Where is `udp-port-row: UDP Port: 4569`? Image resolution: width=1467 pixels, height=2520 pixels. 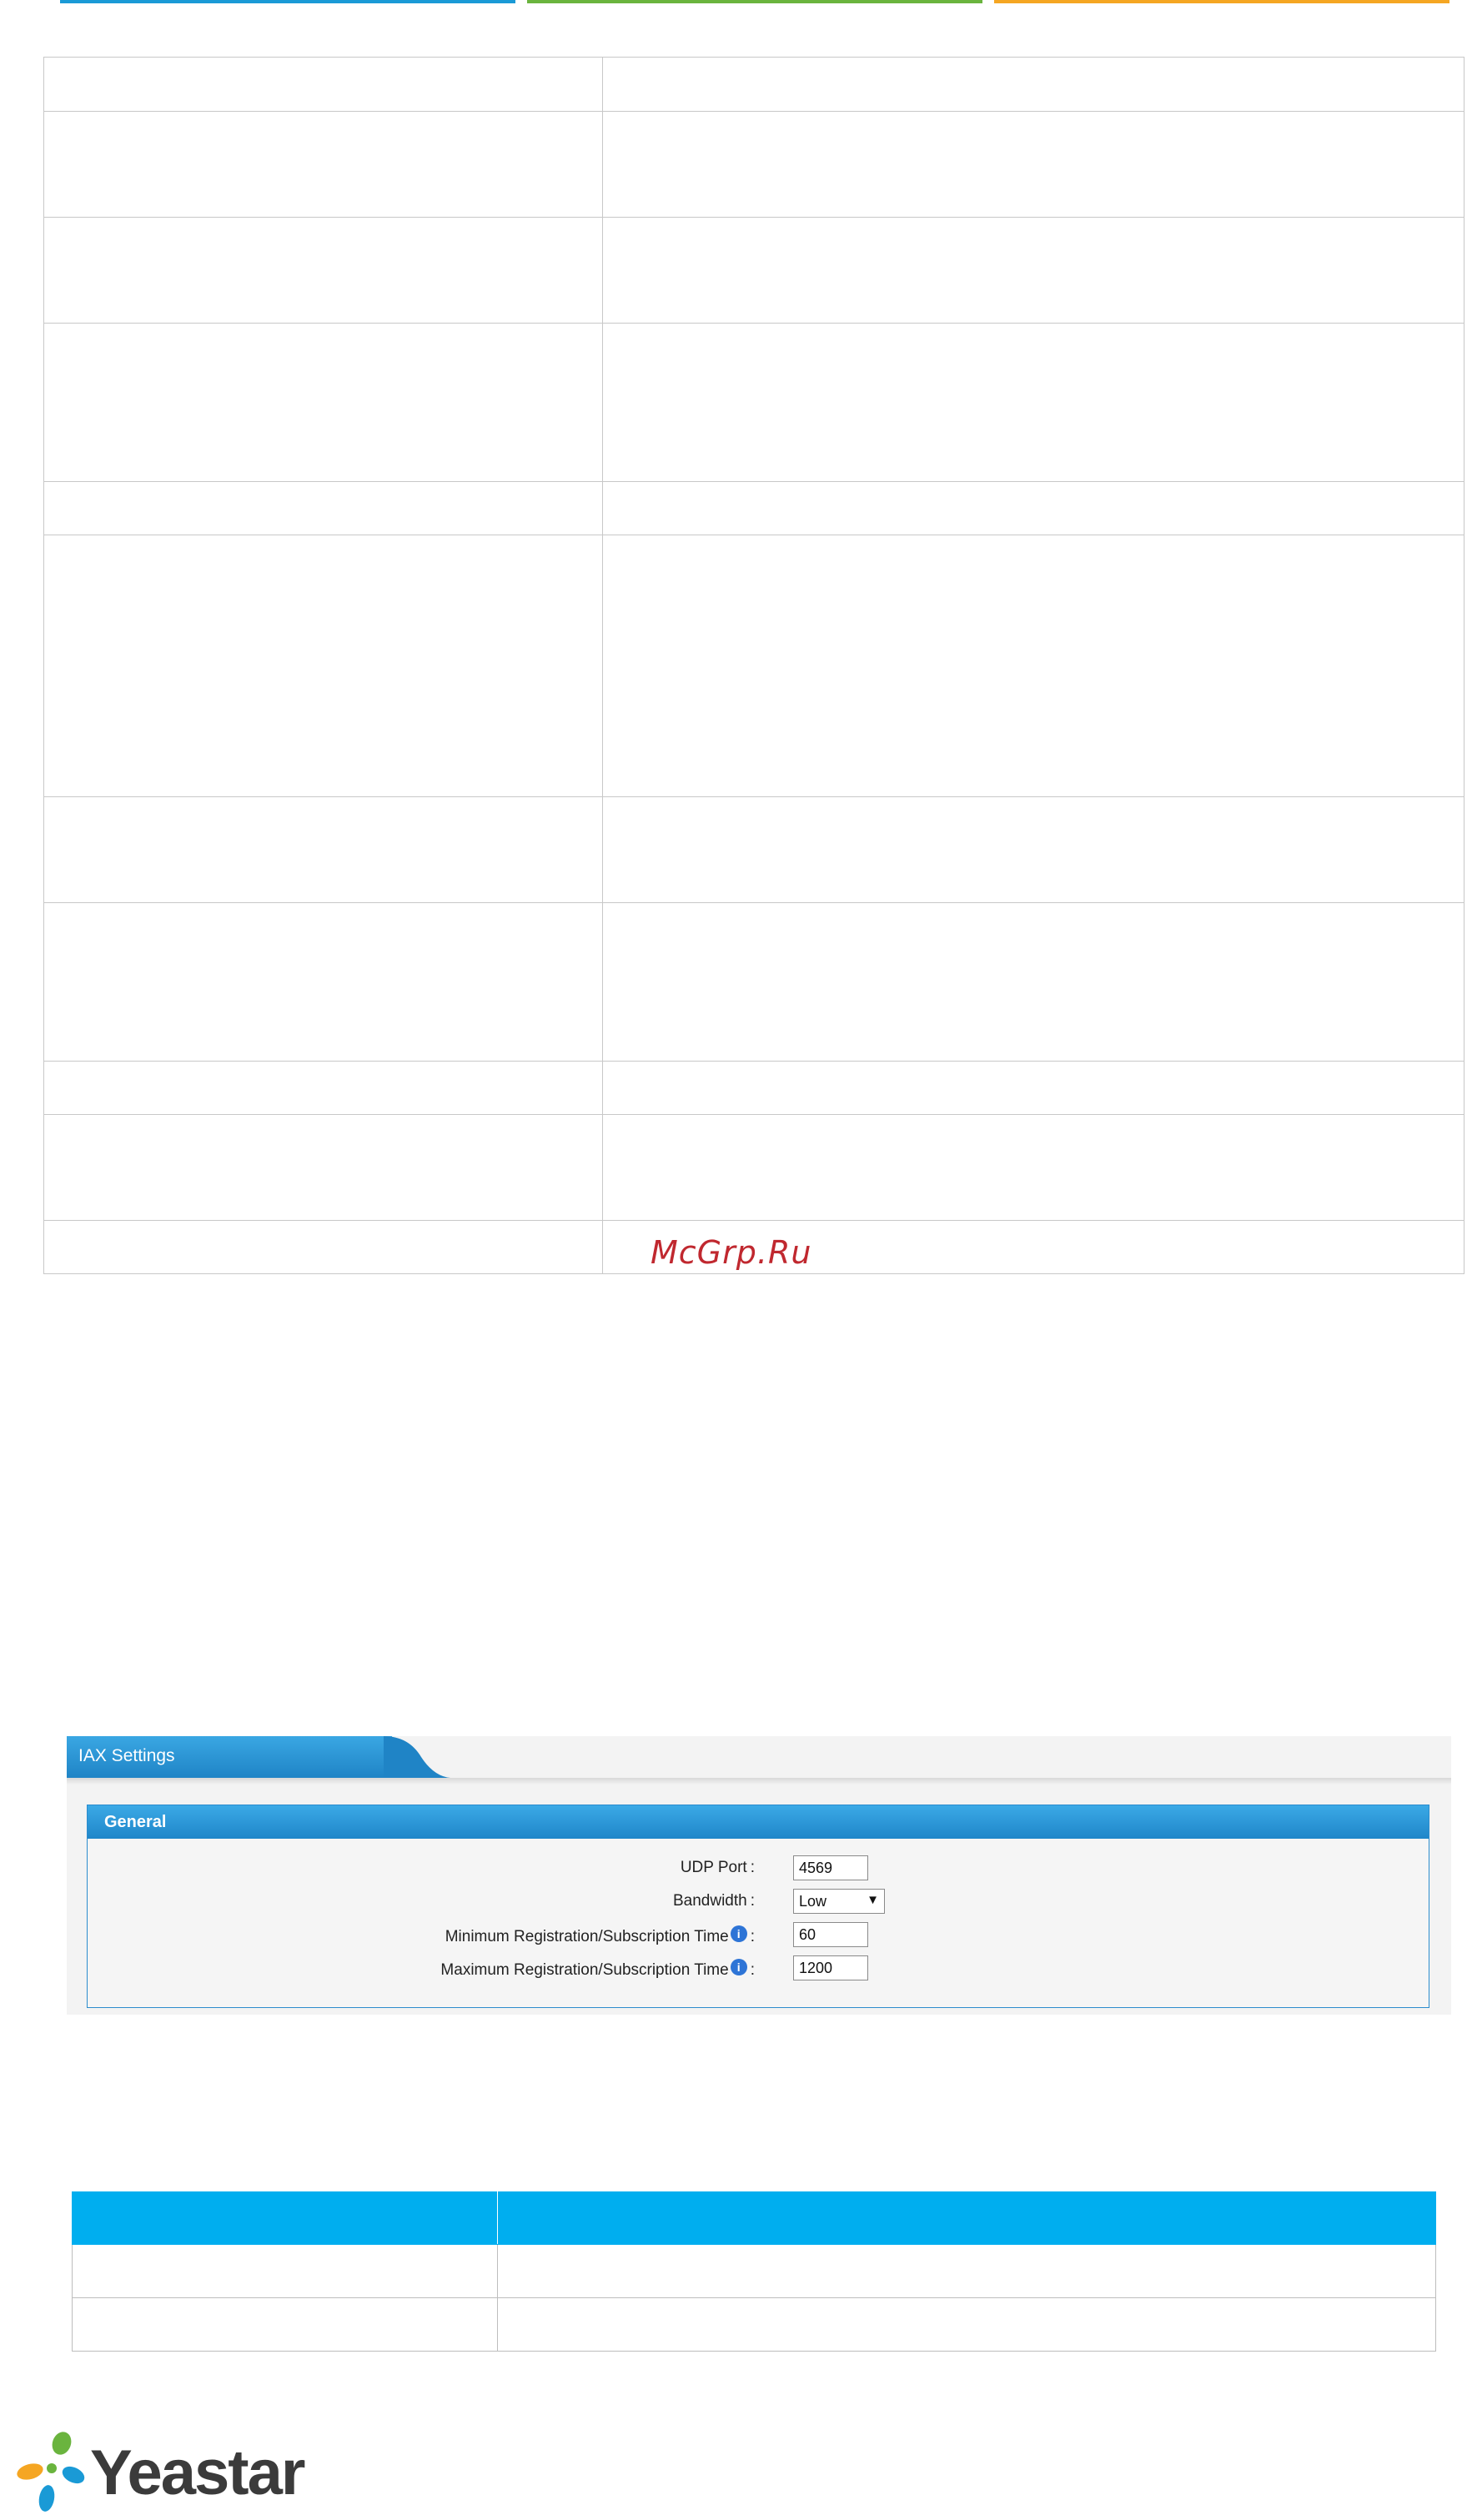 udp-port-row: UDP Port: 4569 is located at coordinates (759, 1868).